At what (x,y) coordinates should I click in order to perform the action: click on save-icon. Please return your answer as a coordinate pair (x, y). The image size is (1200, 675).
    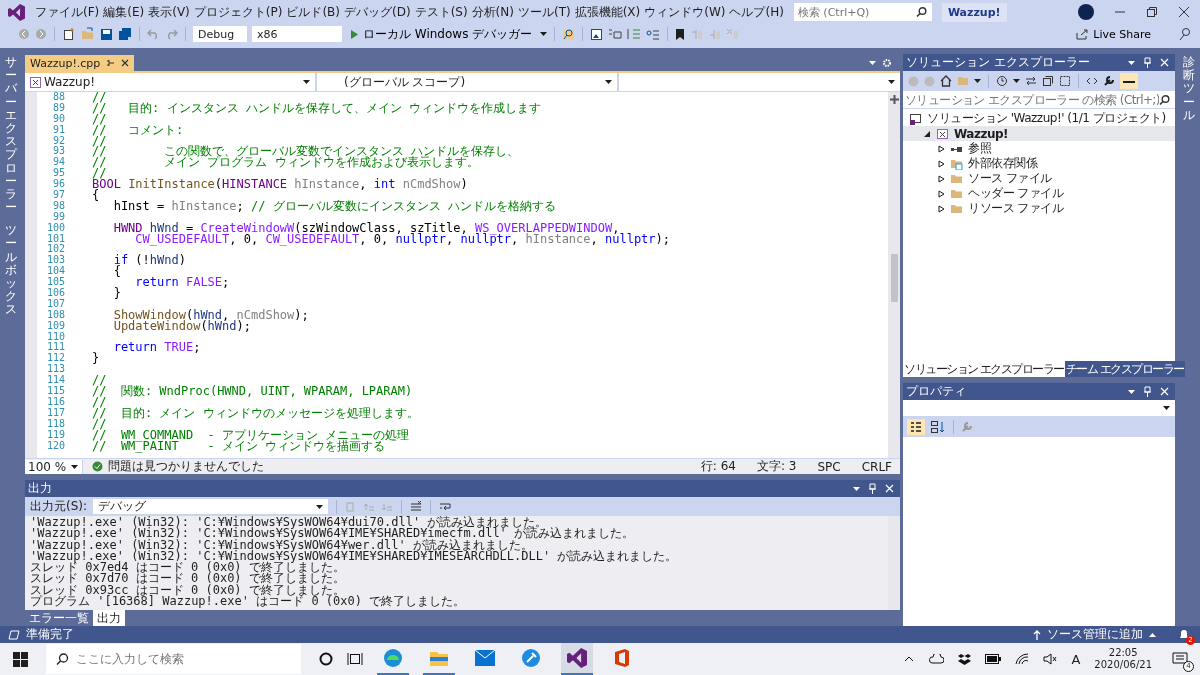
    Looking at the image, I should click on (106, 34).